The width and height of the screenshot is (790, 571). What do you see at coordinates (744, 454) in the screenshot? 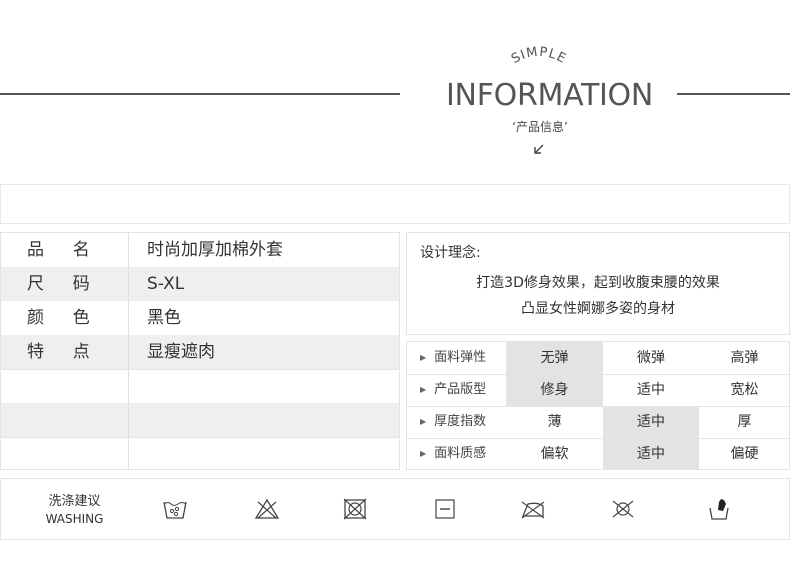
I see `attribute-option: 偏硬` at bounding box center [744, 454].